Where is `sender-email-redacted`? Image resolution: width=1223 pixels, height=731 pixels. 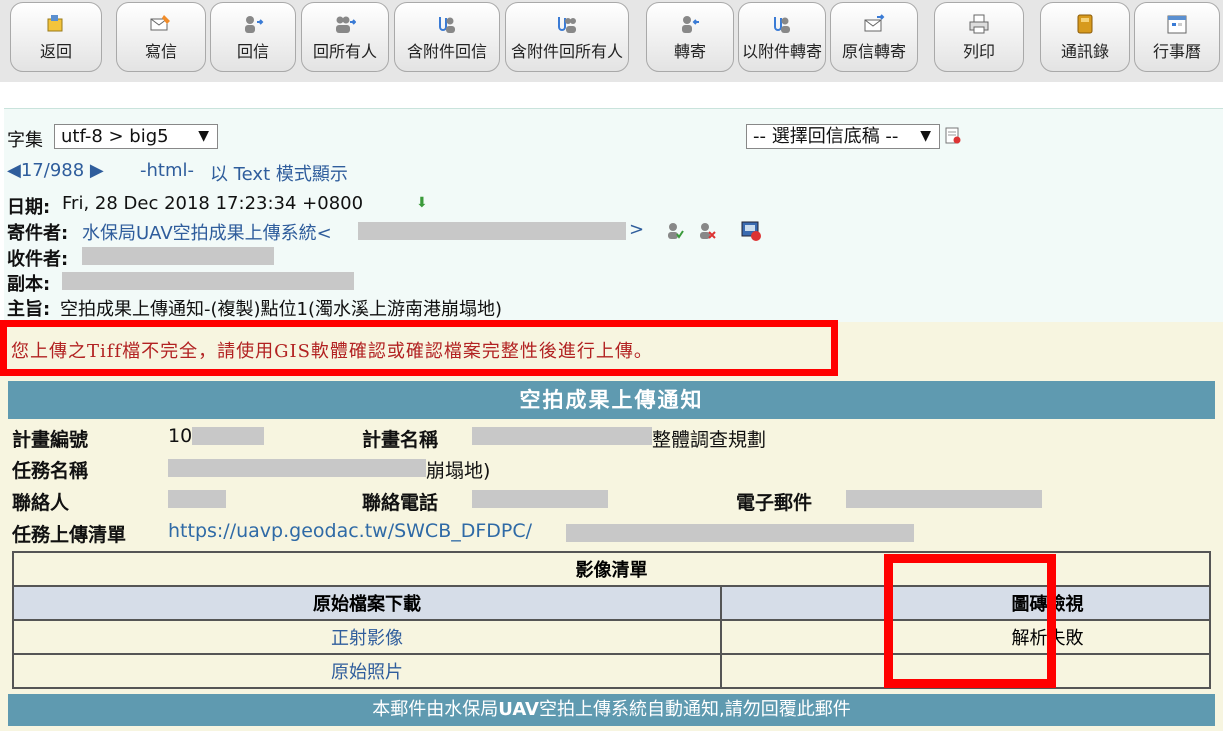
sender-email-redacted is located at coordinates (492, 231).